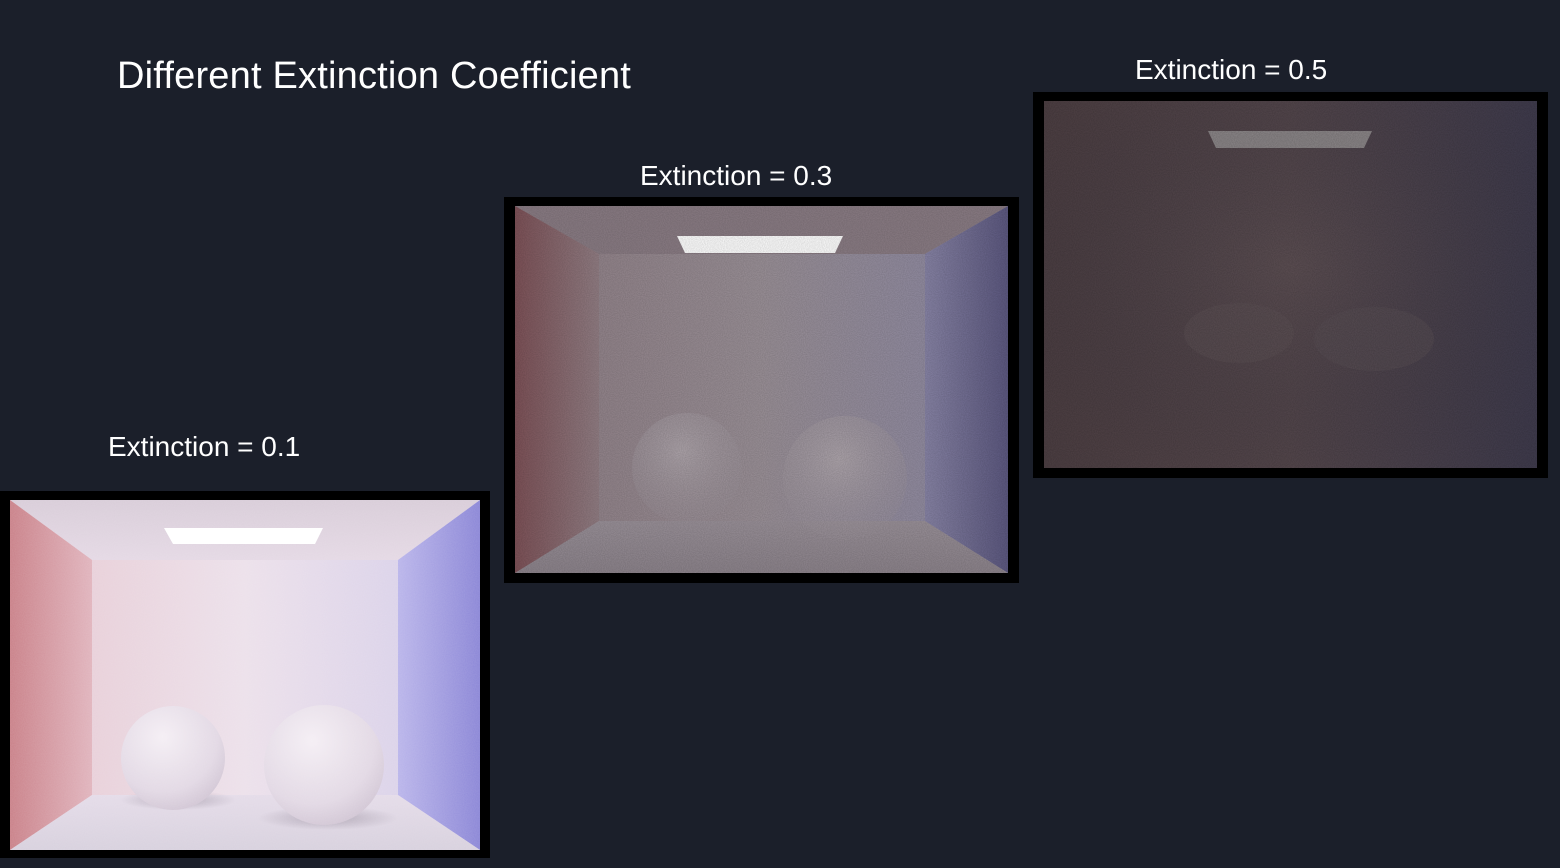  I want to click on render-extinction-0.5, so click(1290, 285).